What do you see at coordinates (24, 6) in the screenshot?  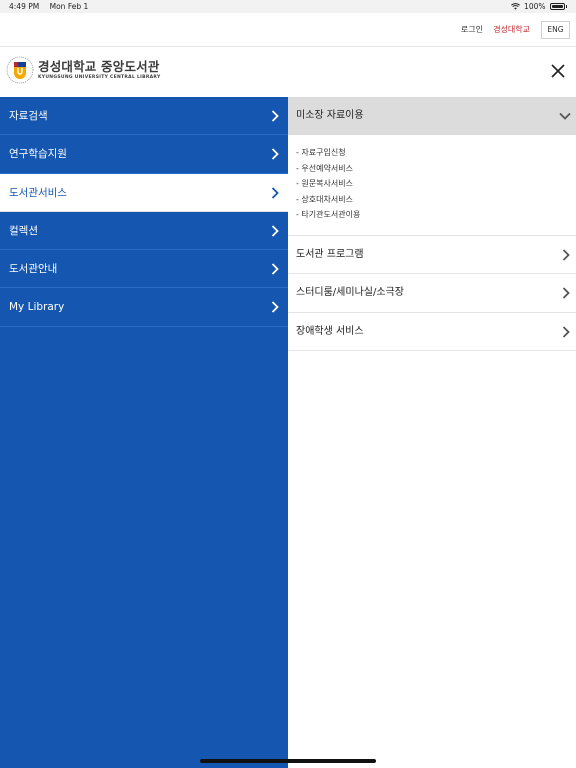 I see `status-time: 4:49 PM` at bounding box center [24, 6].